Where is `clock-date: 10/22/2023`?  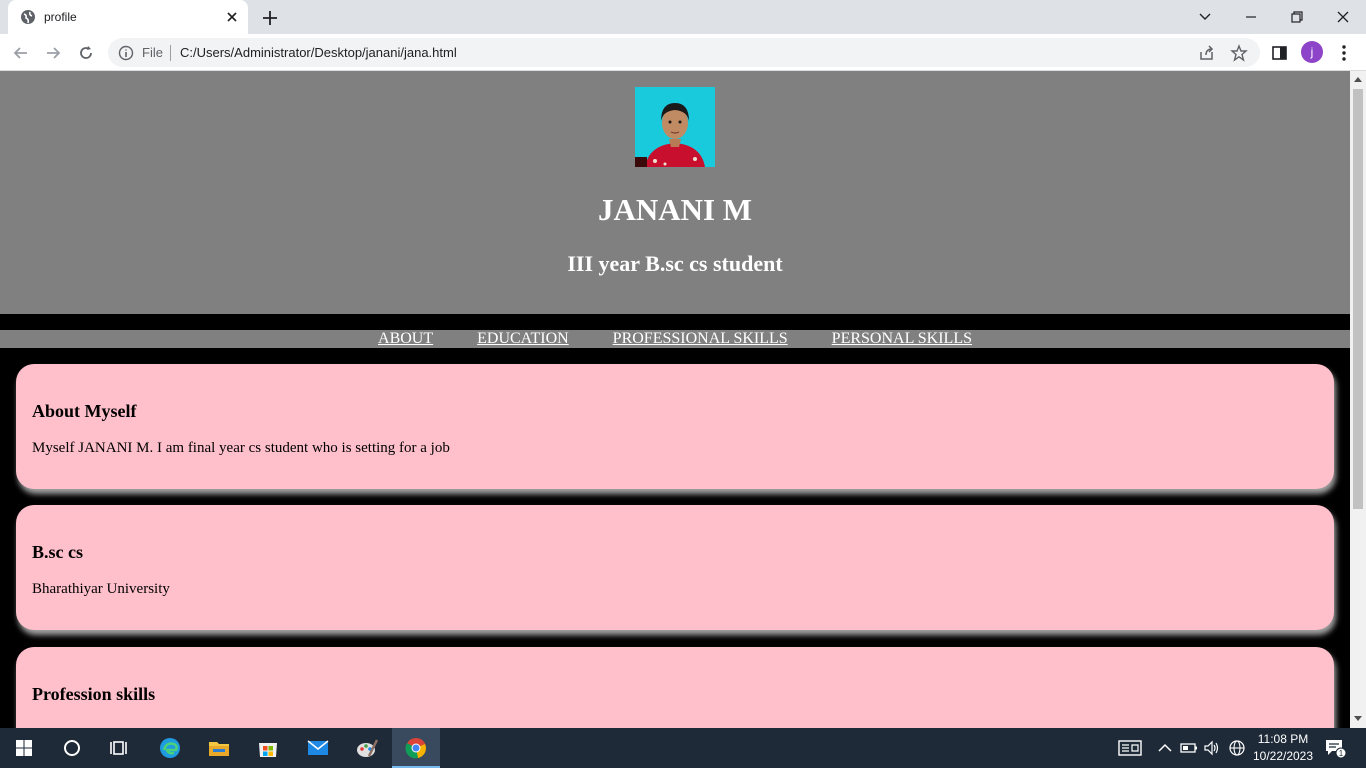
clock-date: 10/22/2023 is located at coordinates (1283, 756).